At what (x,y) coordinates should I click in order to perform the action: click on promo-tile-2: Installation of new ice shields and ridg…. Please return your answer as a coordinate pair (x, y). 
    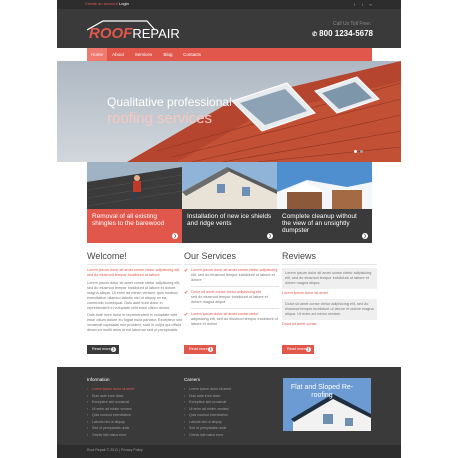
    Looking at the image, I should click on (229, 202).